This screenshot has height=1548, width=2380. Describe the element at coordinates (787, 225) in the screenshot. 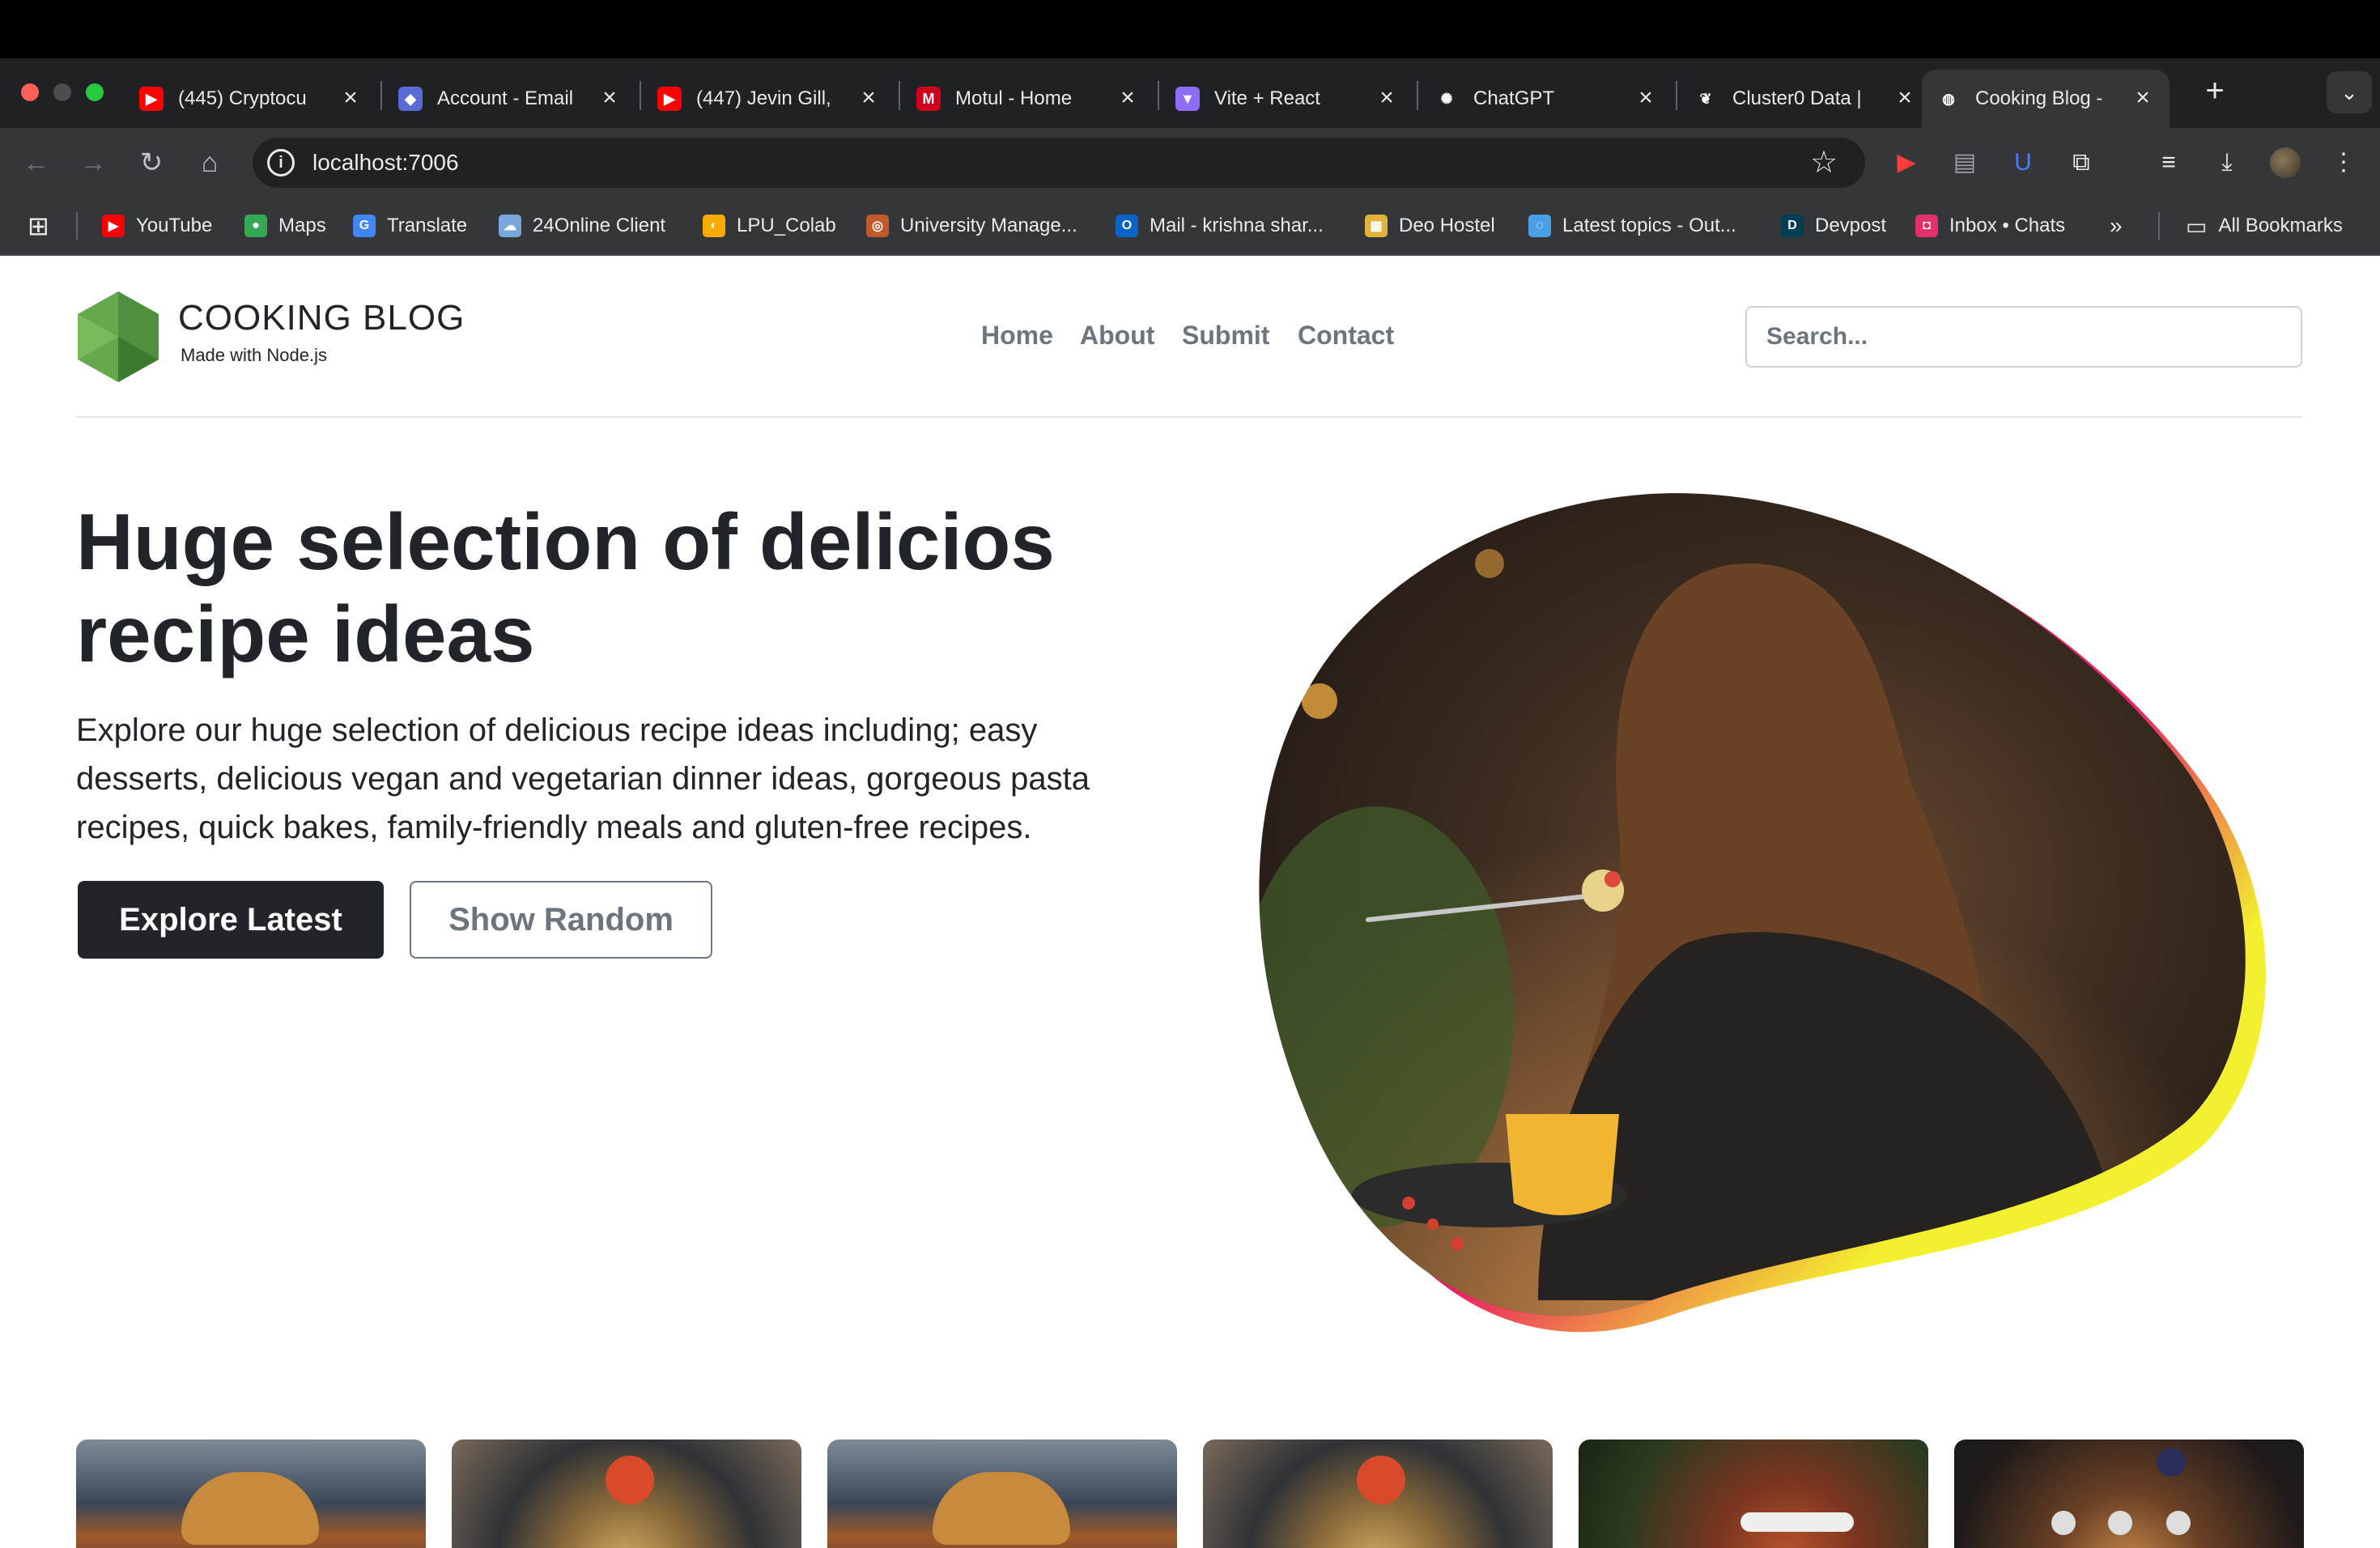

I see `bookmark-label: LPU_Colab` at that location.